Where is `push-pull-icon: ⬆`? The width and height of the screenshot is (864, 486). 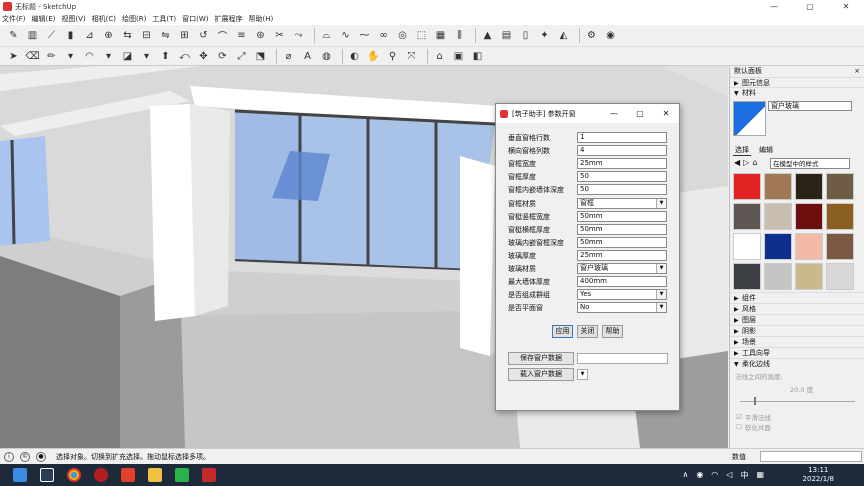 push-pull-icon: ⬆ is located at coordinates (165, 56).